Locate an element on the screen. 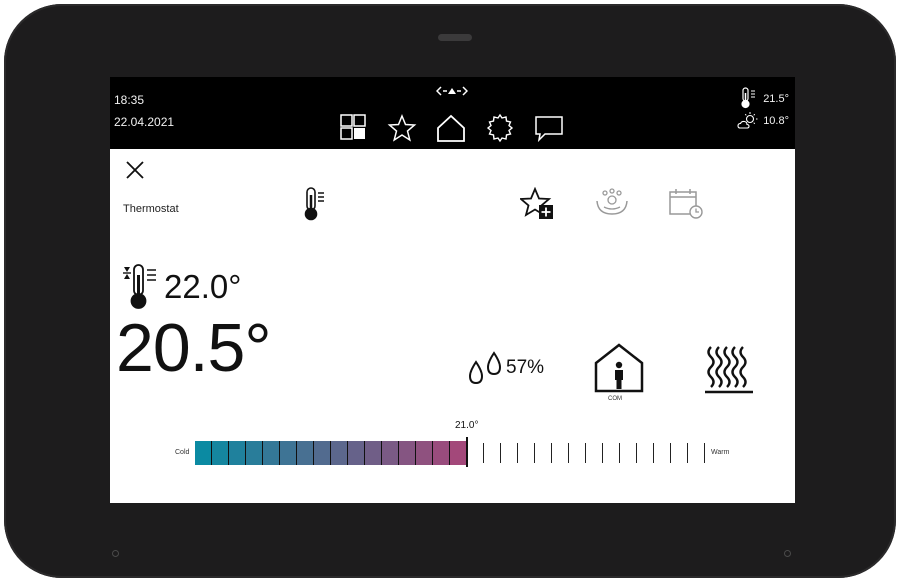 Image resolution: width=900 pixels, height=585 pixels. scale-current-marker is located at coordinates (467, 452).